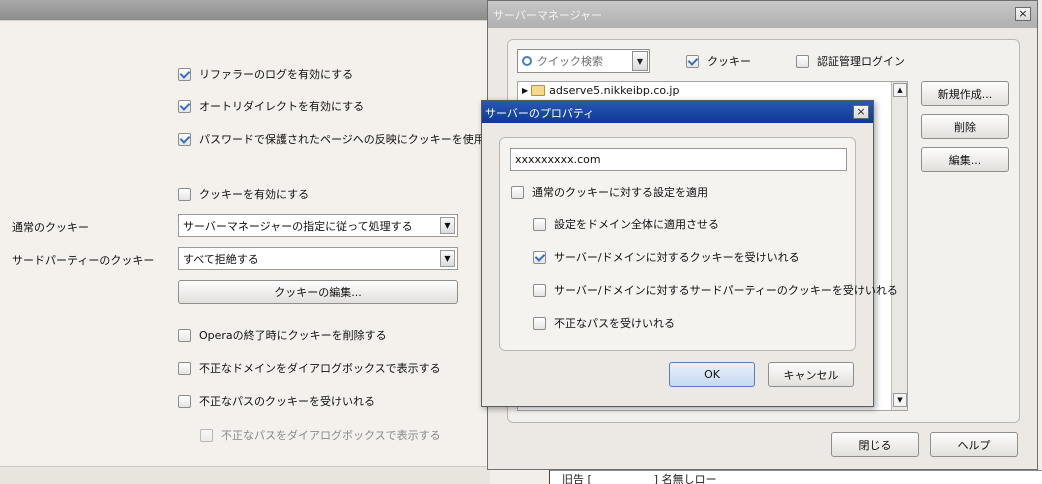 Image resolution: width=1042 pixels, height=484 pixels. Describe the element at coordinates (83, 260) in the screenshot. I see `third-party-cookies-label: サードパーティーのクッキー` at that location.